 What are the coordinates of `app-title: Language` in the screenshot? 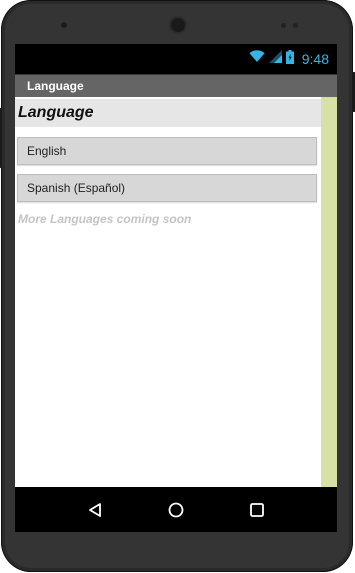 It's located at (55, 86).